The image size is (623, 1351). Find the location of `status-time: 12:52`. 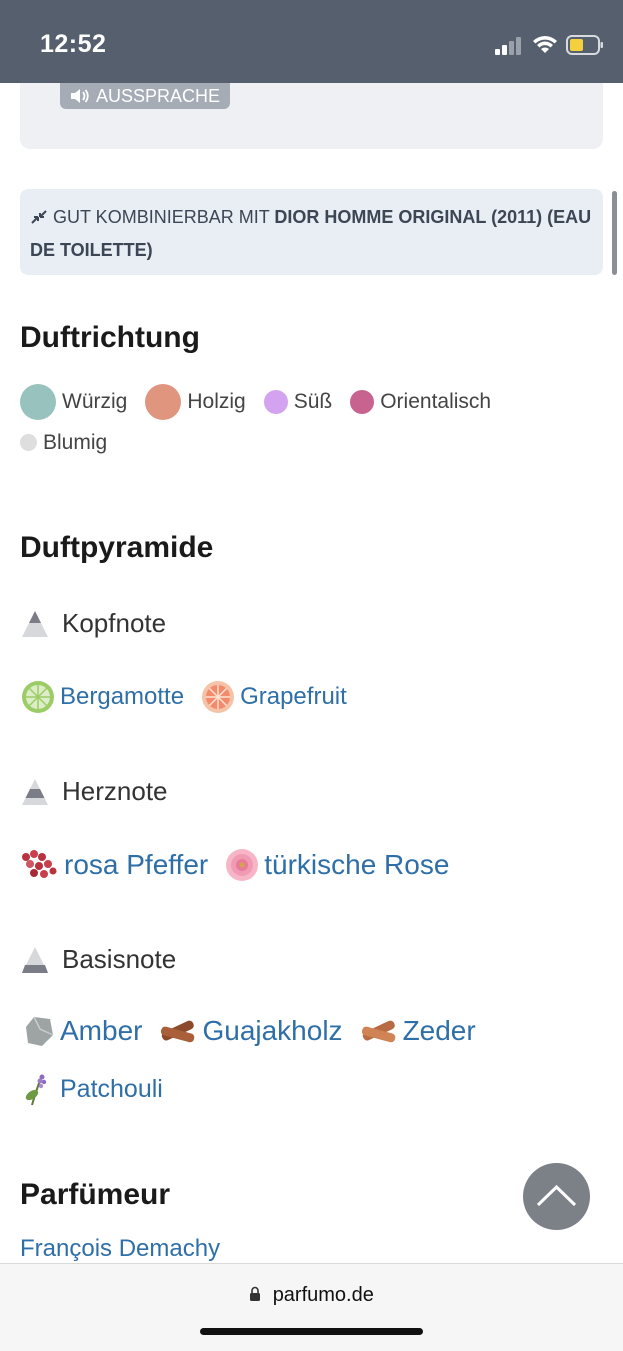

status-time: 12:52 is located at coordinates (73, 44).